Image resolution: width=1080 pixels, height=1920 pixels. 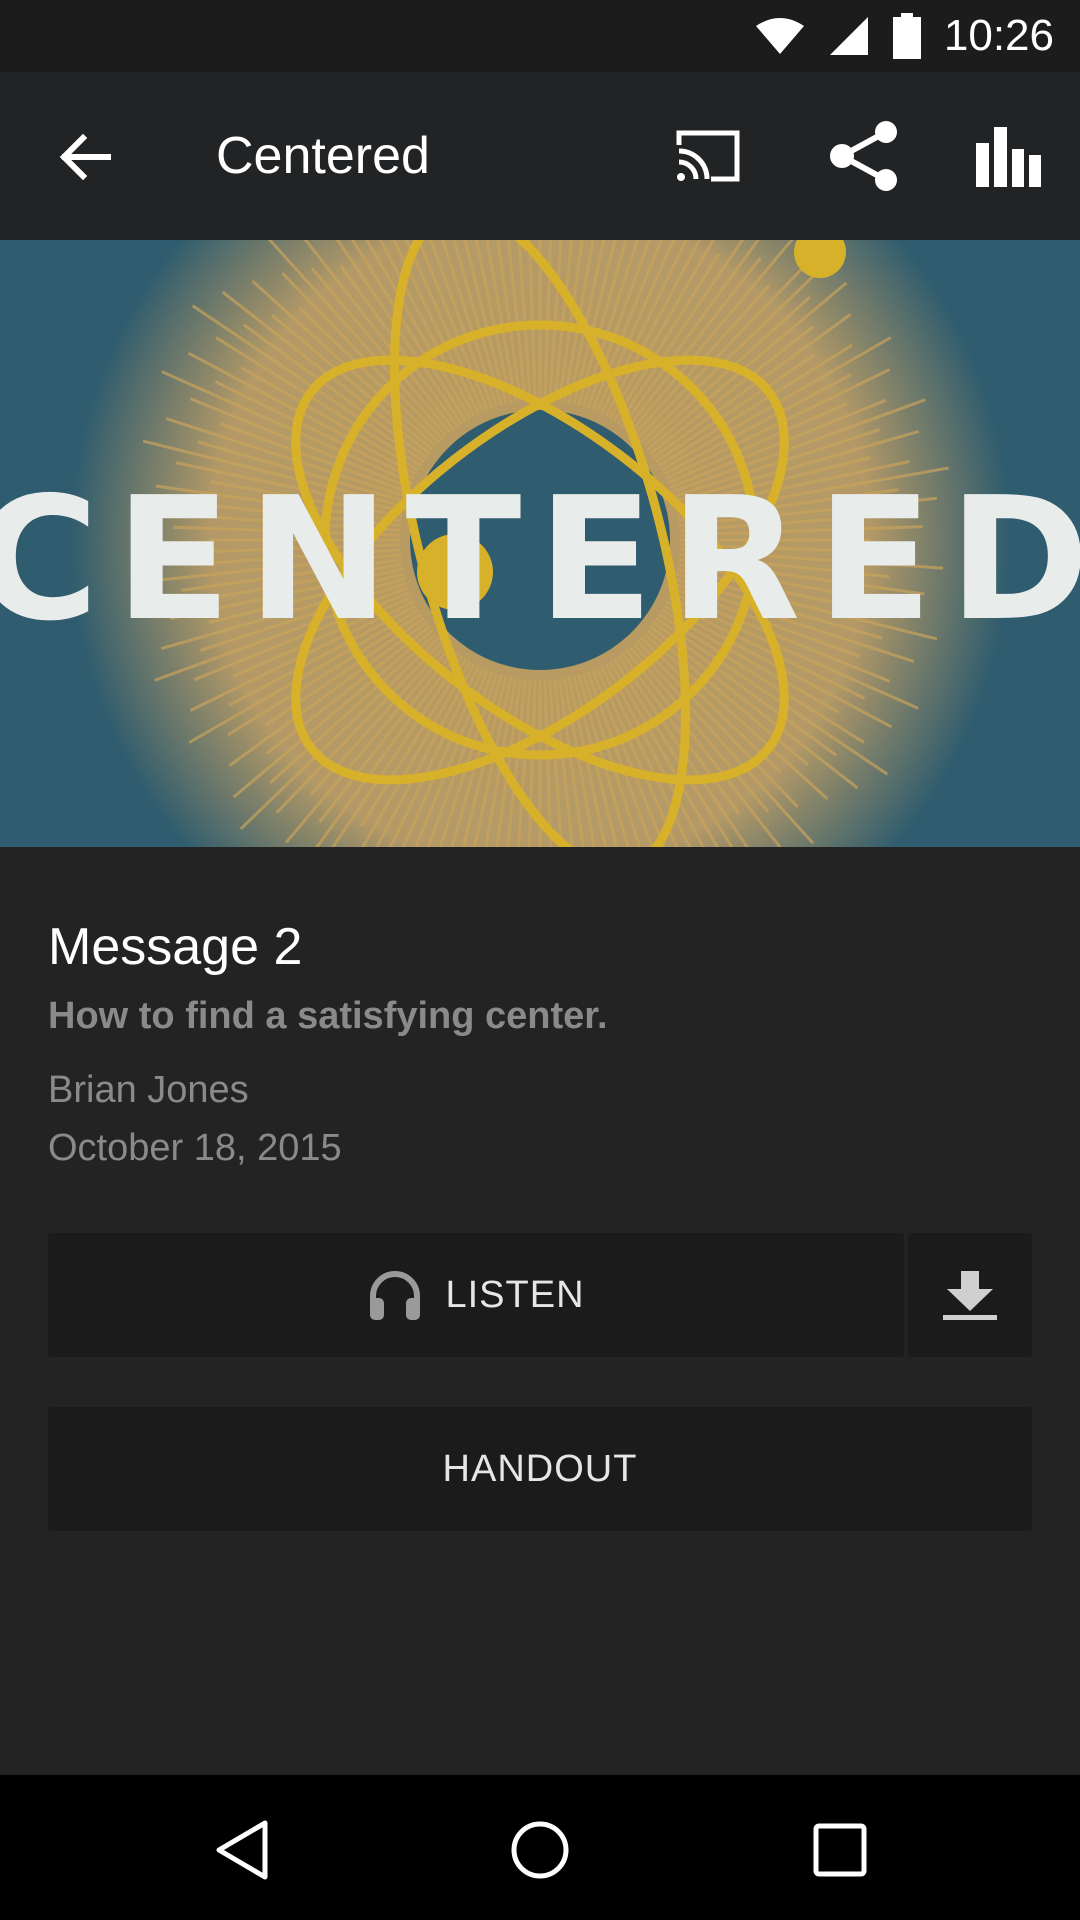 I want to click on nav-back-button, so click(x=241, y=1850).